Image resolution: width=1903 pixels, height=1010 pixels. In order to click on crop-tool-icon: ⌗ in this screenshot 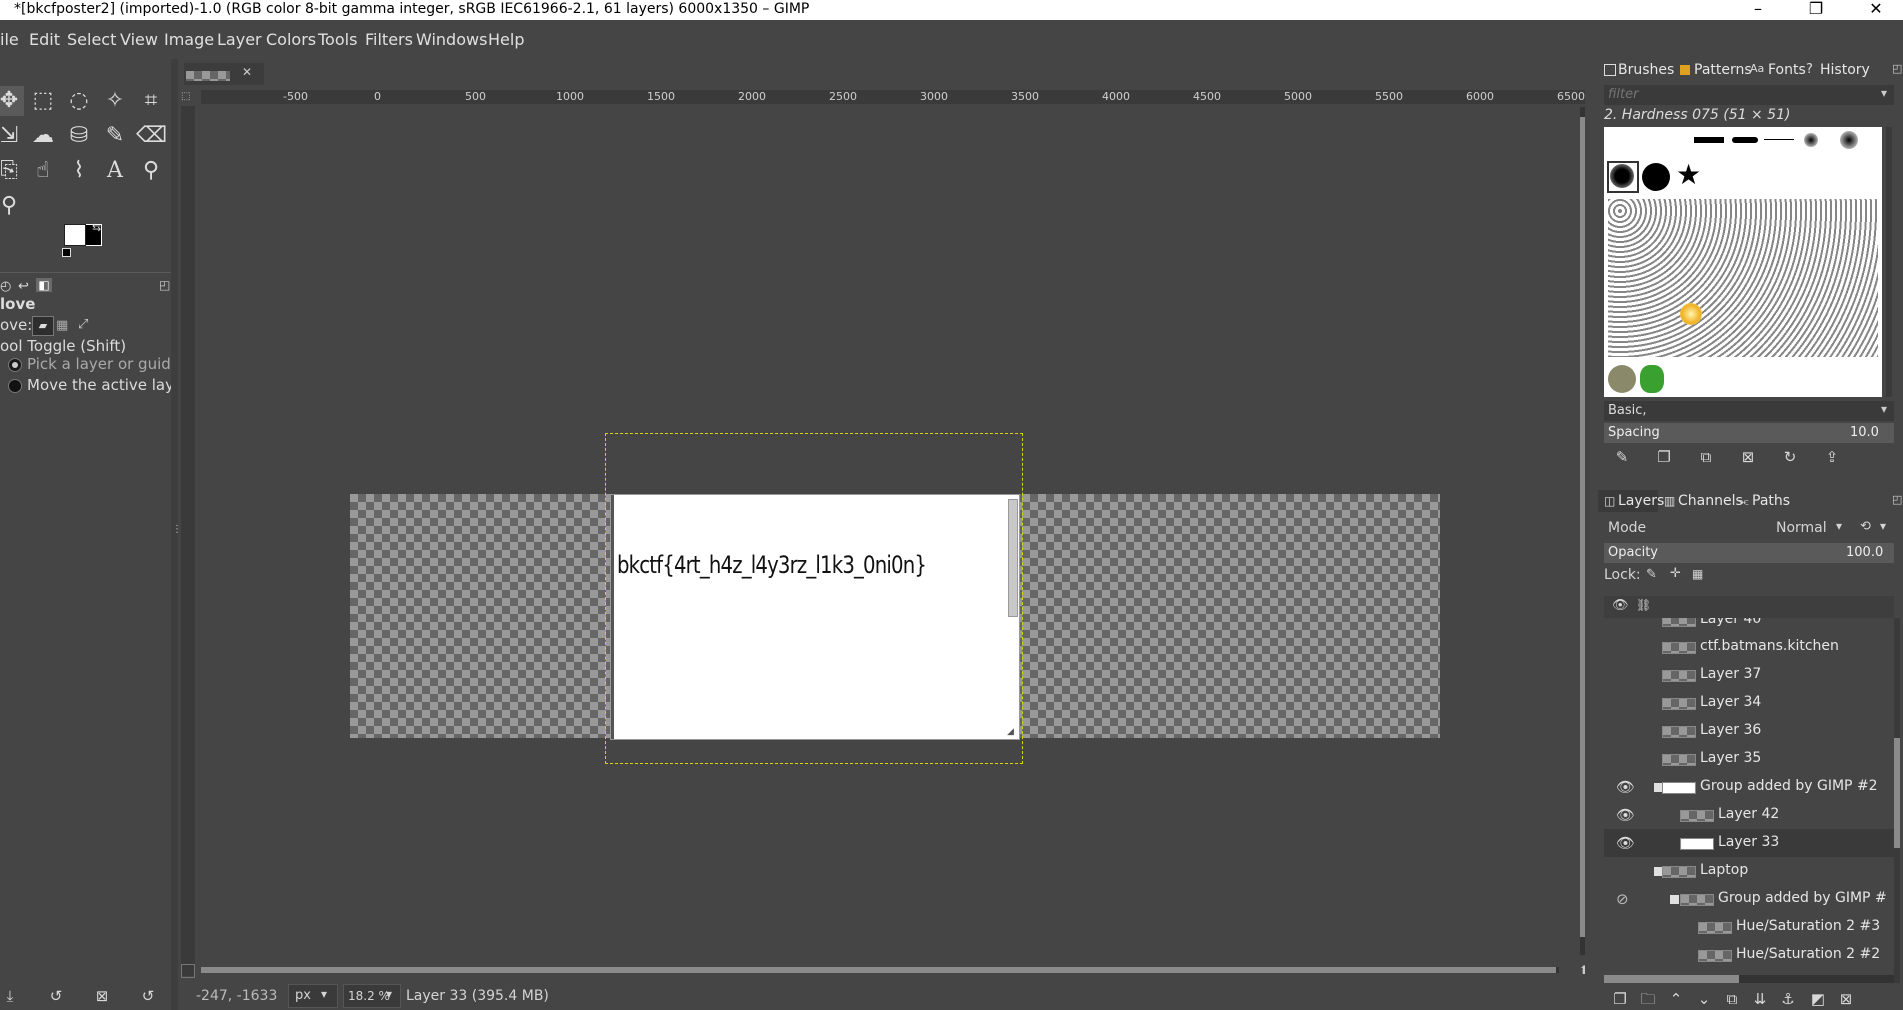, I will do `click(151, 101)`.